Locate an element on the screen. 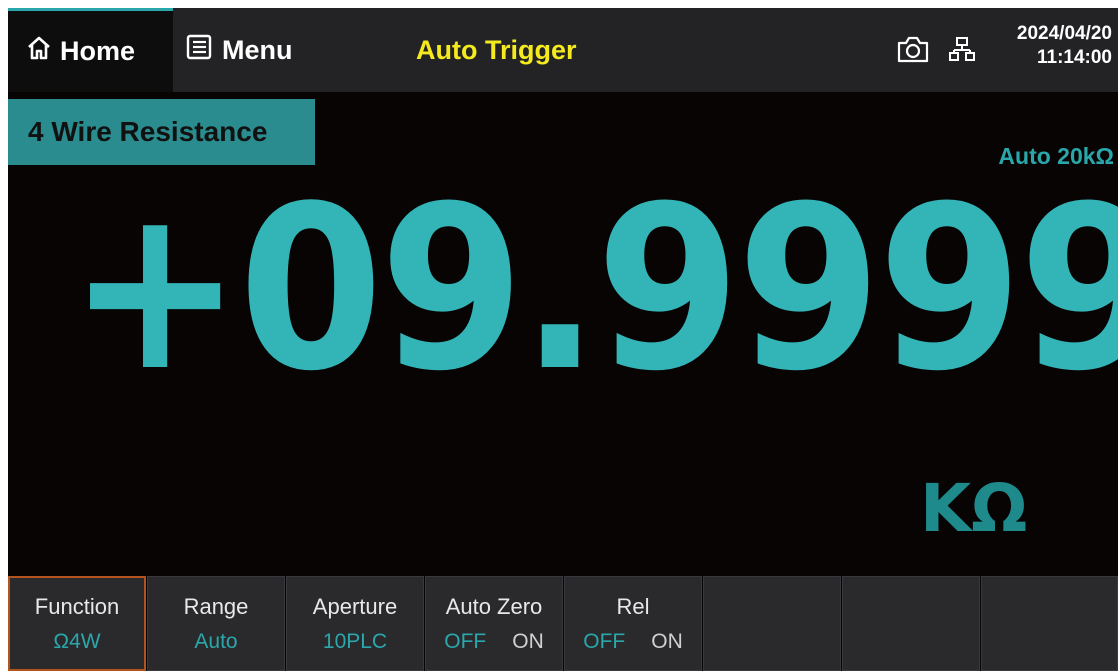 The height and width of the screenshot is (671, 1118). menu-tab: Menu is located at coordinates (239, 50).